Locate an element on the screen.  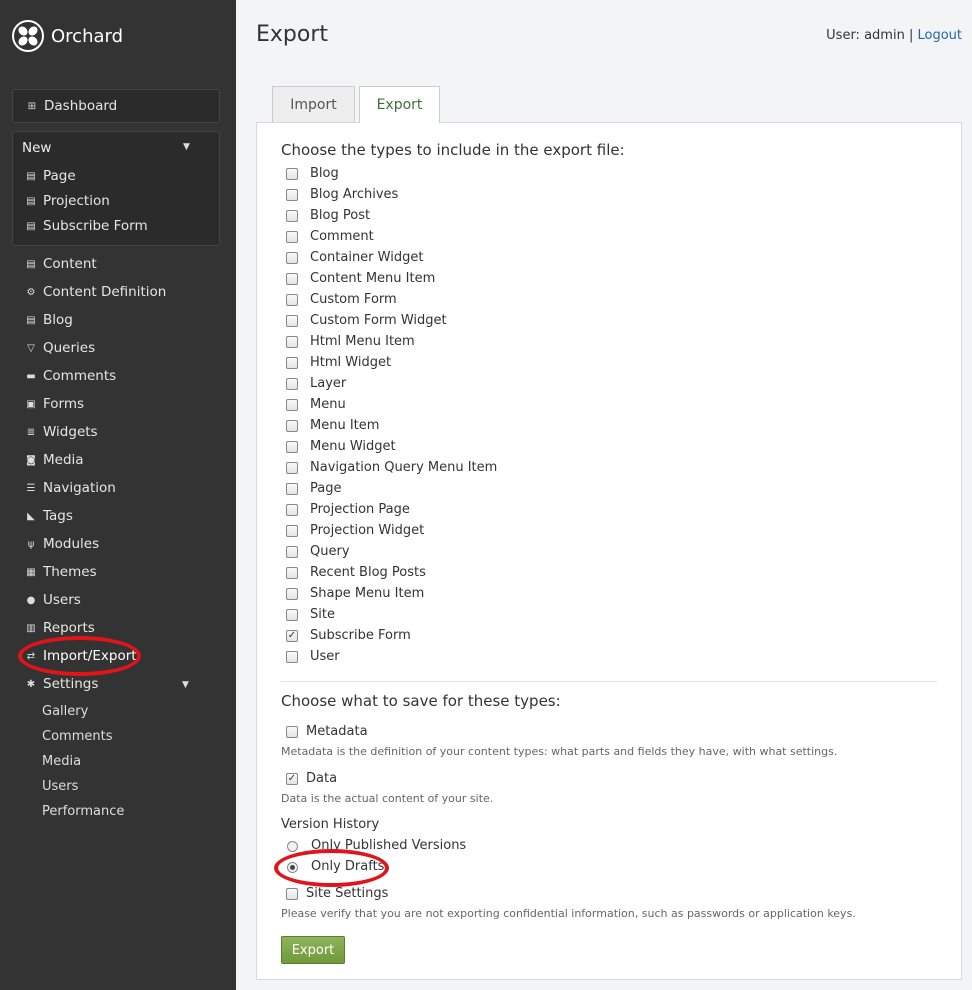
sidebar-item-label: Media is located at coordinates (63, 460).